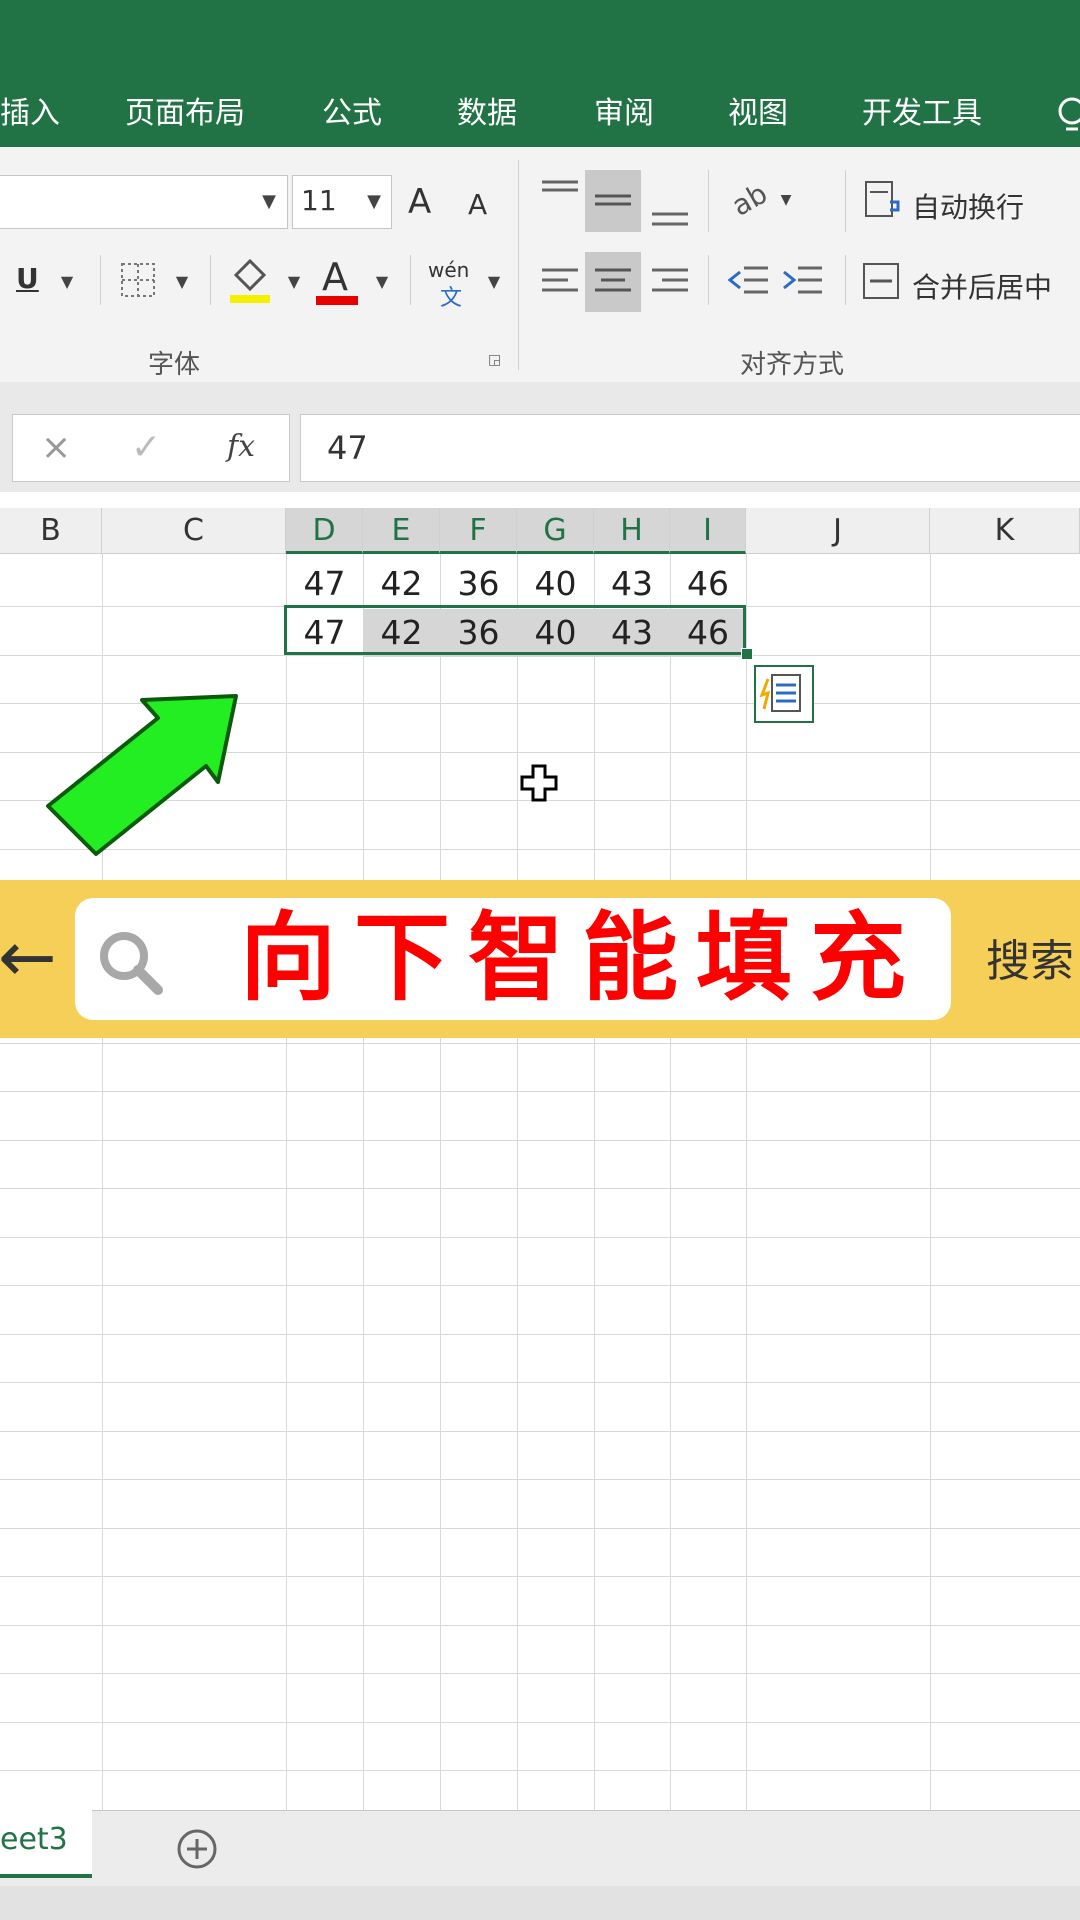 Image resolution: width=1080 pixels, height=1920 pixels. Describe the element at coordinates (1005, 531) in the screenshot. I see `col-header-k: K` at that location.